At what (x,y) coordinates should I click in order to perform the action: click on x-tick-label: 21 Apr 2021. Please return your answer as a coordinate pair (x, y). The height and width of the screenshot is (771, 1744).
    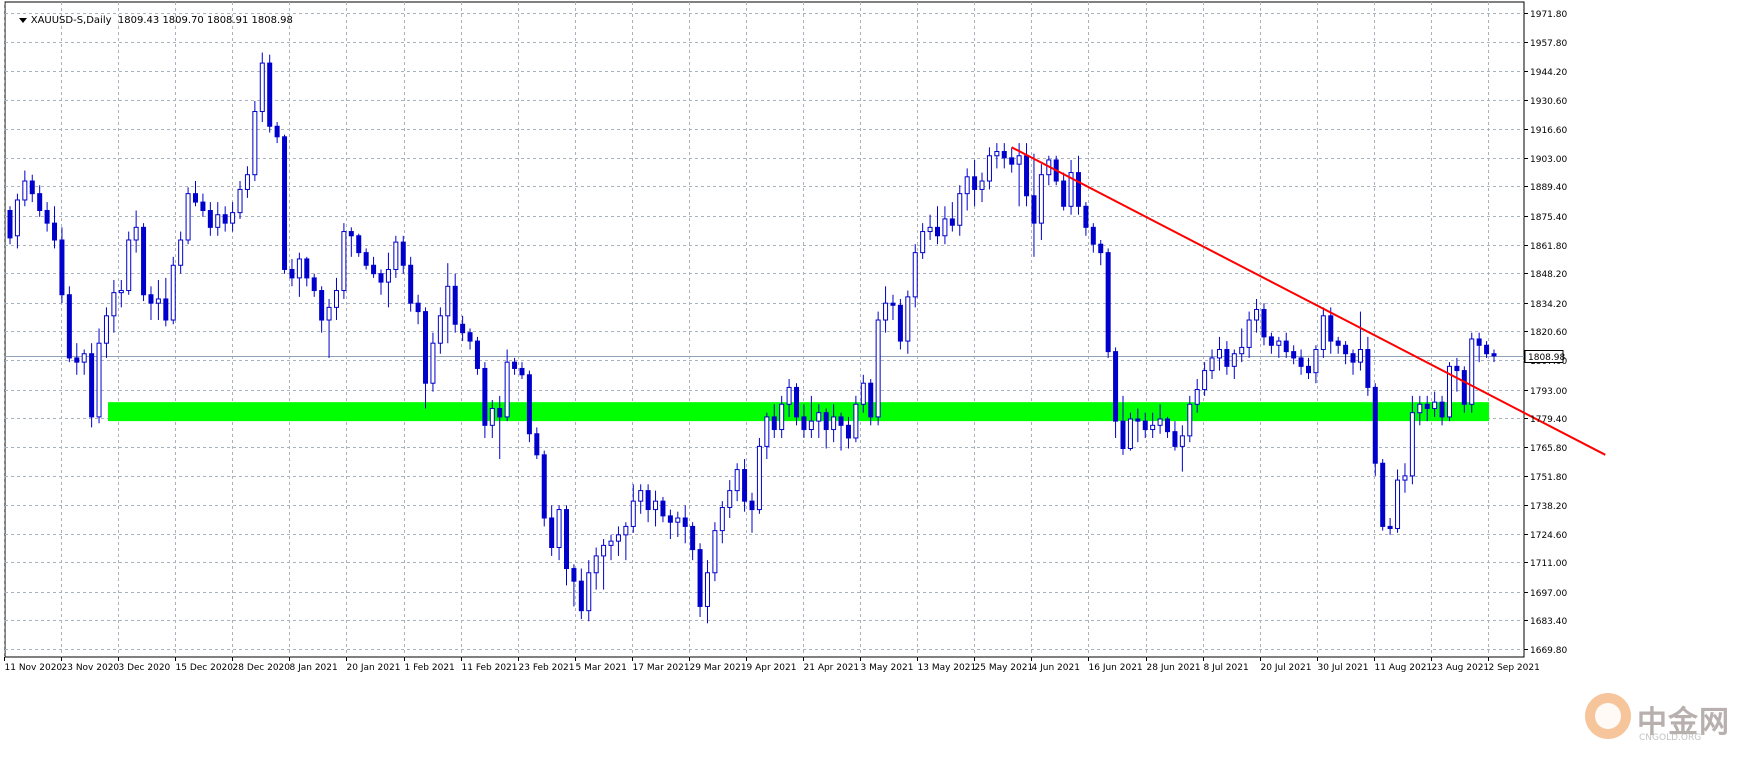
    Looking at the image, I should click on (832, 668).